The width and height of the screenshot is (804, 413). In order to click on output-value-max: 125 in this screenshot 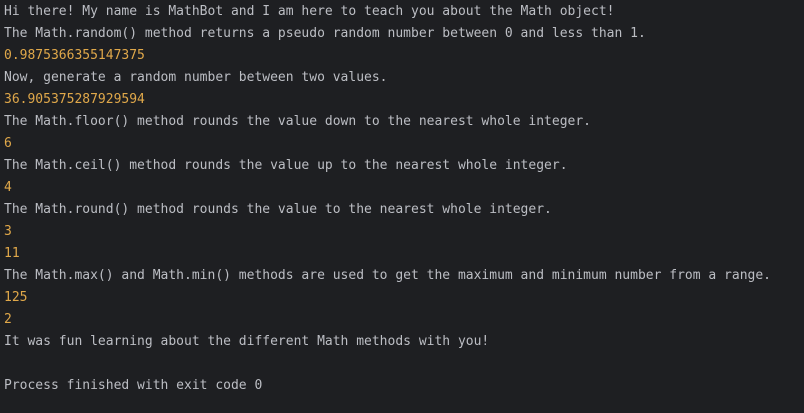, I will do `click(16, 297)`.